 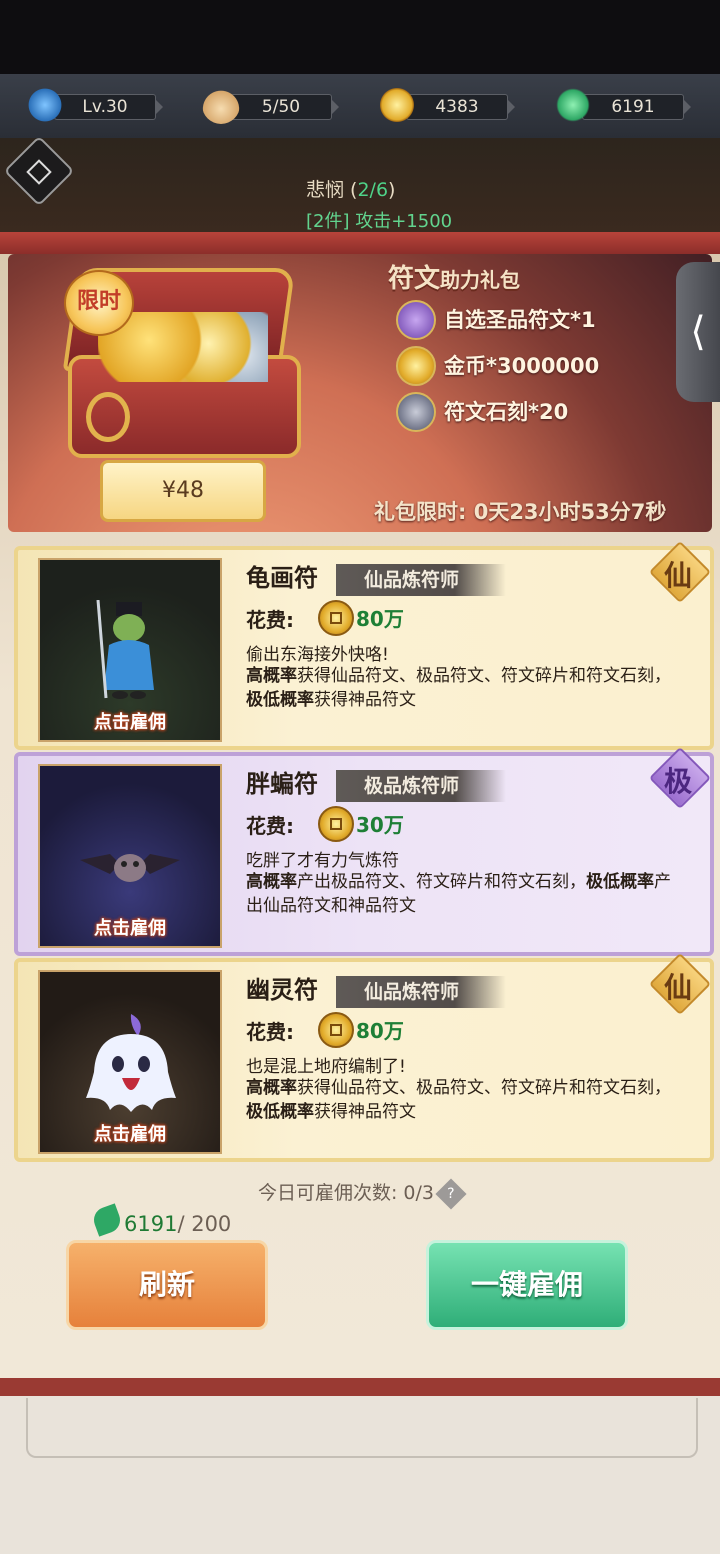 What do you see at coordinates (282, 578) in the screenshot?
I see `card-name: 龟画符` at bounding box center [282, 578].